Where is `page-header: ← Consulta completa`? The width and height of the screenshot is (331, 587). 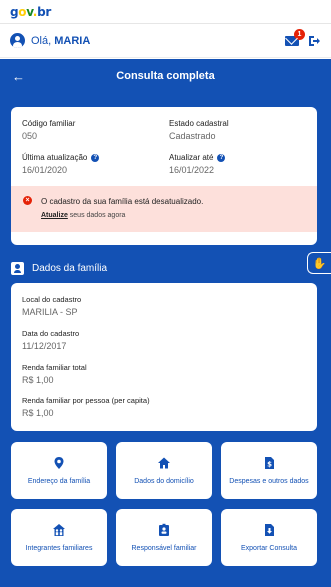 page-header: ← Consulta completa is located at coordinates (165, 76).